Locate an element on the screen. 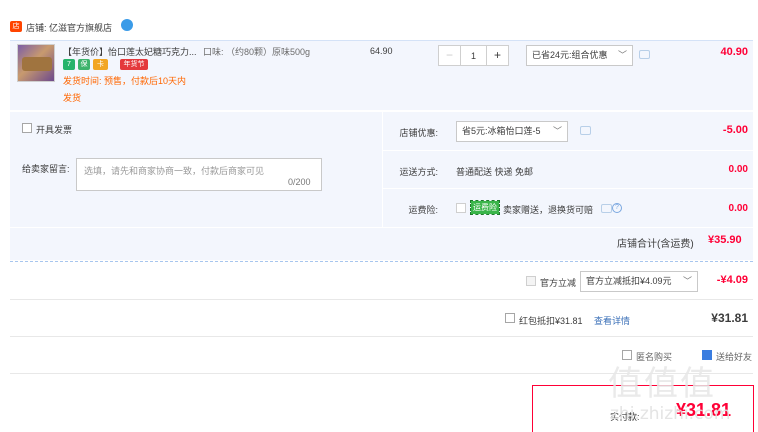 Image resolution: width=758 pixels, height=432 pixels. official-discount-checkbox is located at coordinates (531, 281).